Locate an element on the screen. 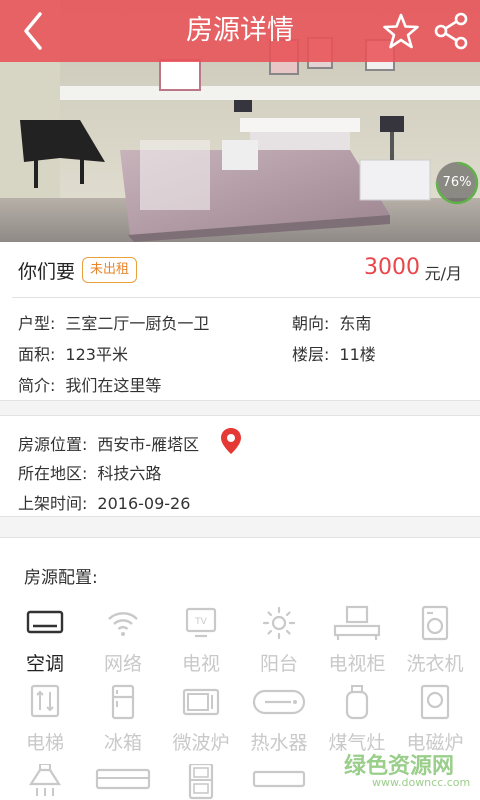 The height and width of the screenshot is (800, 480). amenity-tv: TV 电视 is located at coordinates (201, 640).